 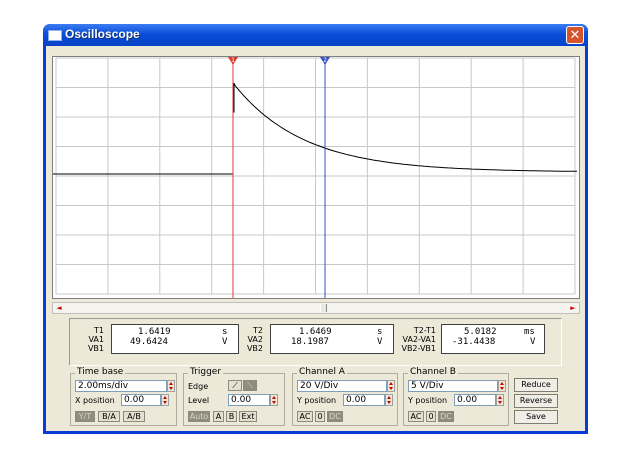 What do you see at coordinates (474, 342) in the screenshot?
I see `dva-value: -31.4438` at bounding box center [474, 342].